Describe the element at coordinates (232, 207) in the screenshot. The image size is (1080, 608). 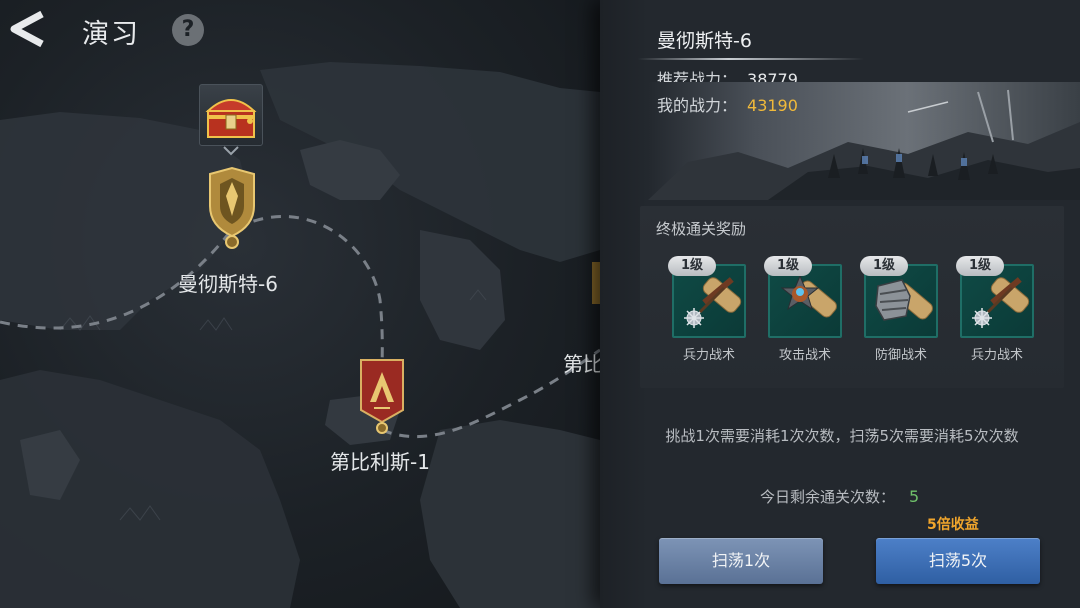
I see `gold-shield-icon` at that location.